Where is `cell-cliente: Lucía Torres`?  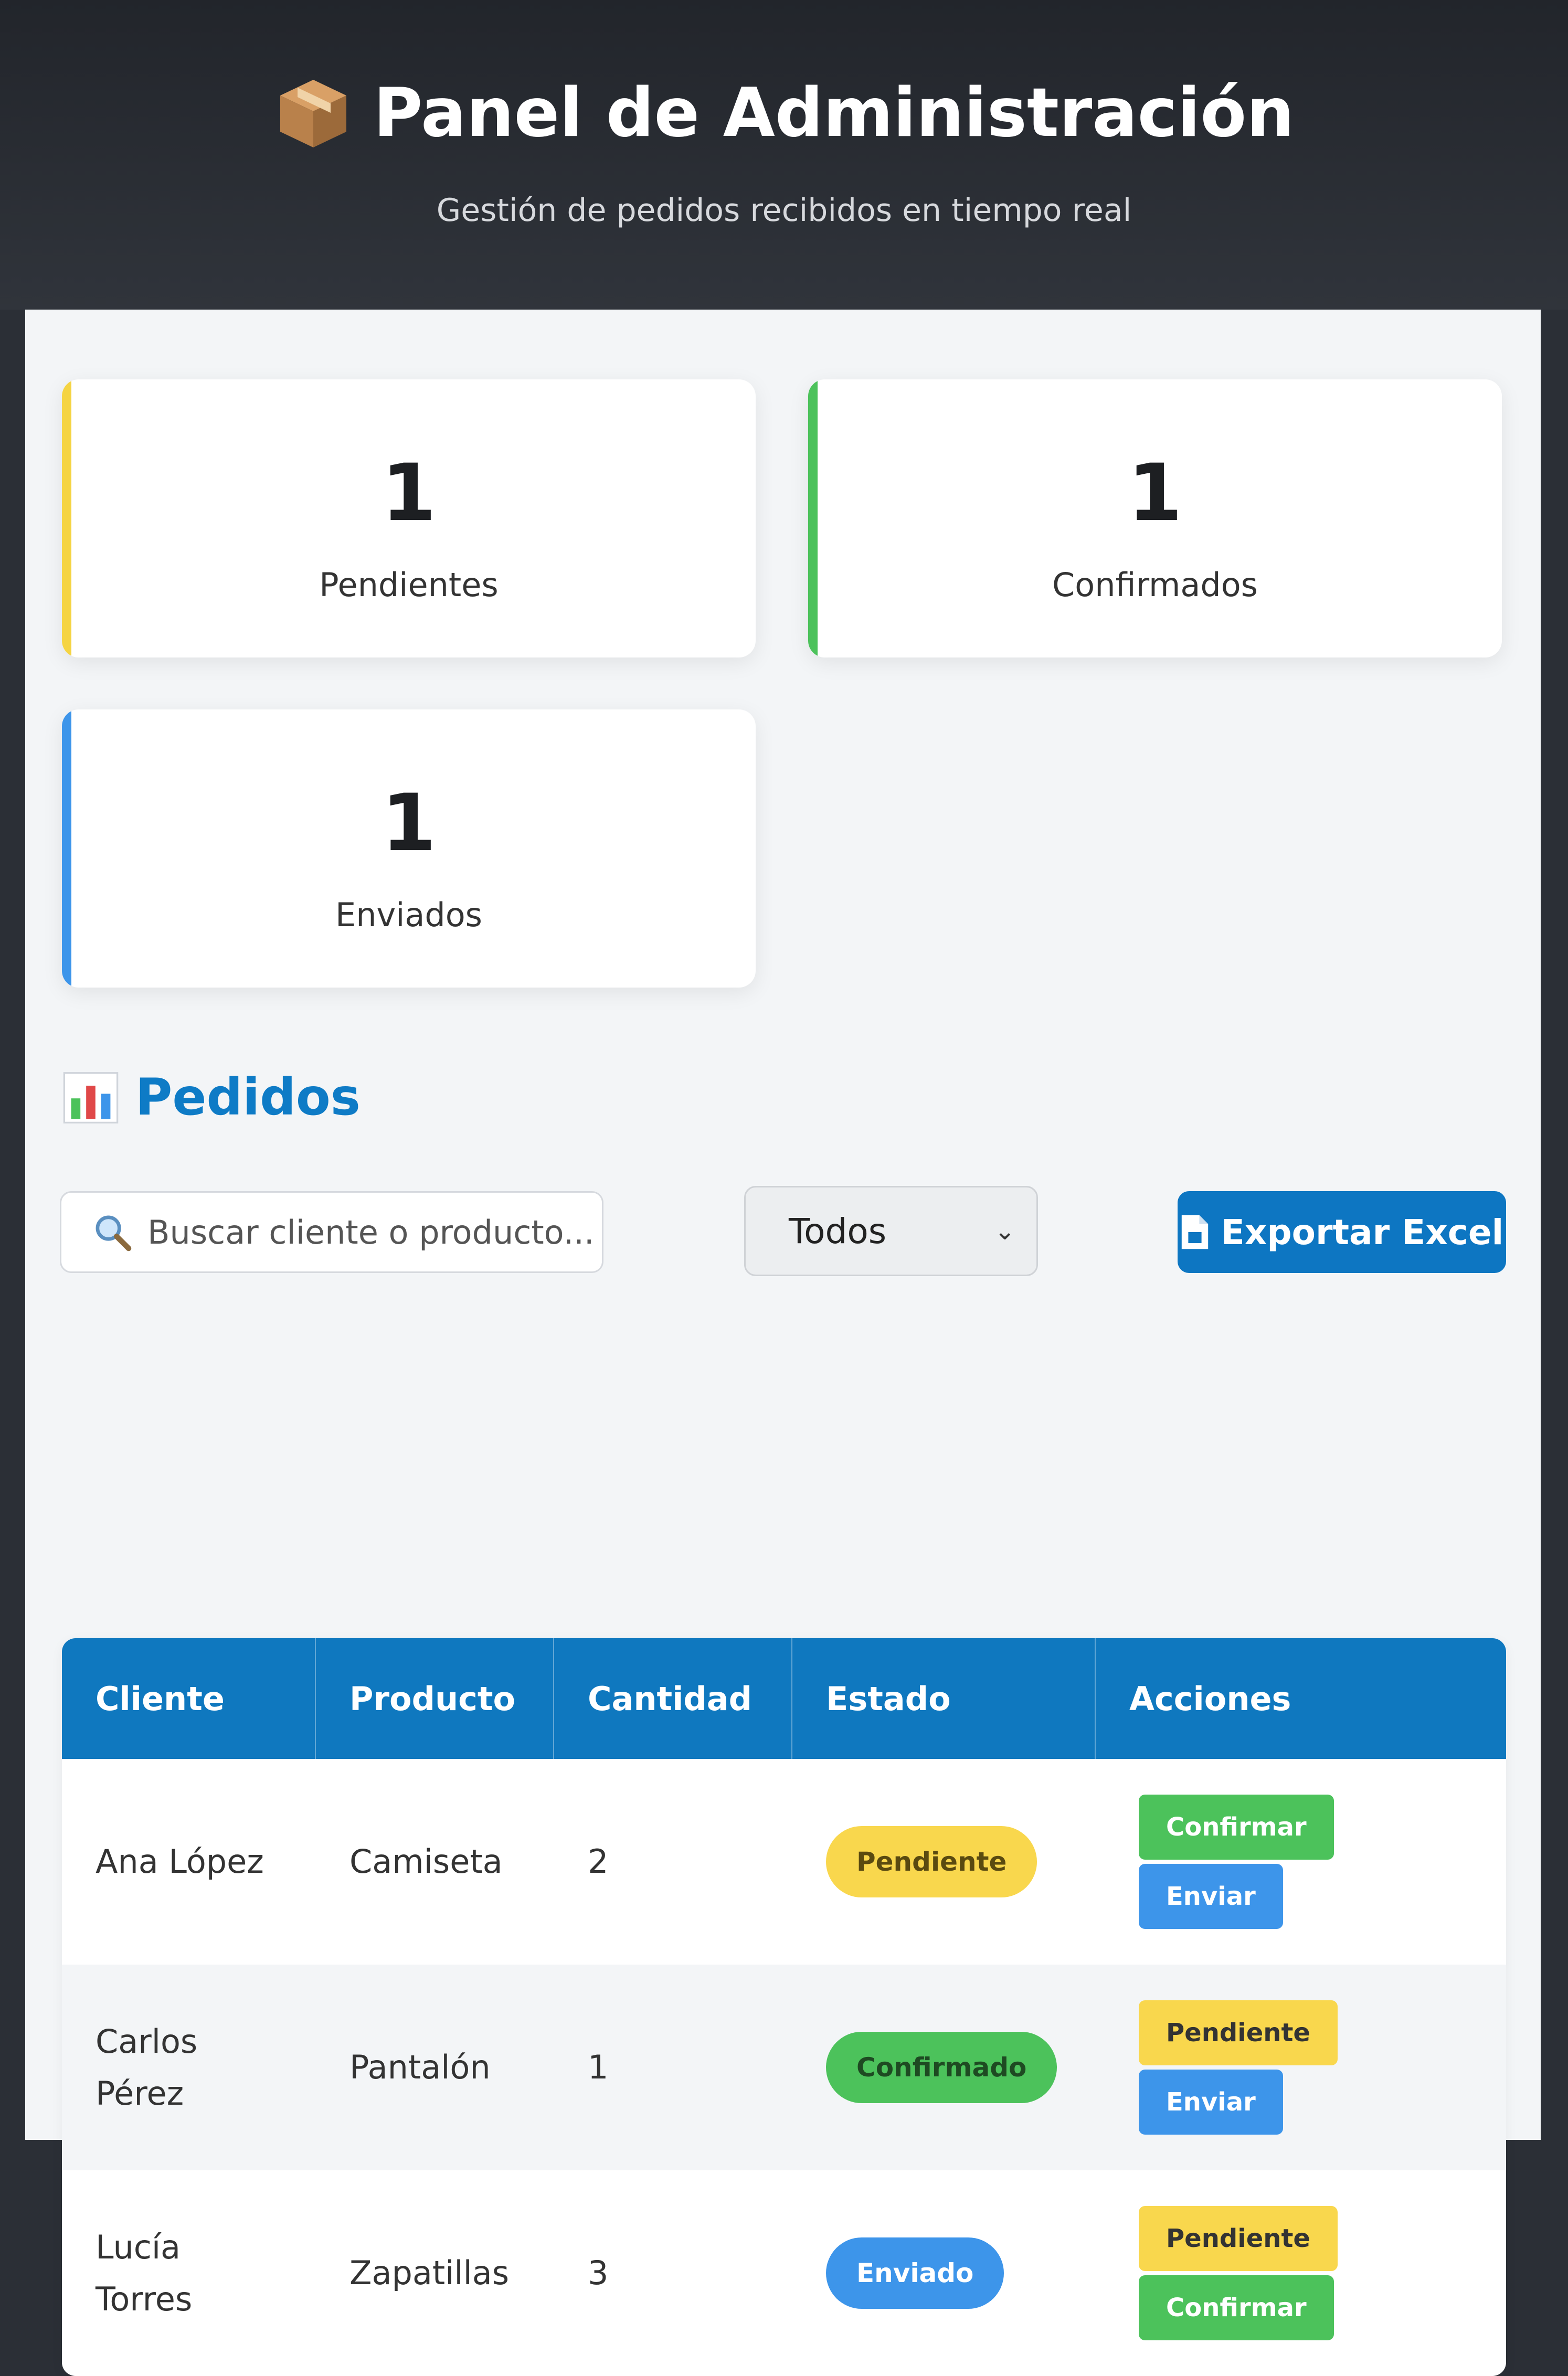 cell-cliente: Lucía Torres is located at coordinates (189, 2273).